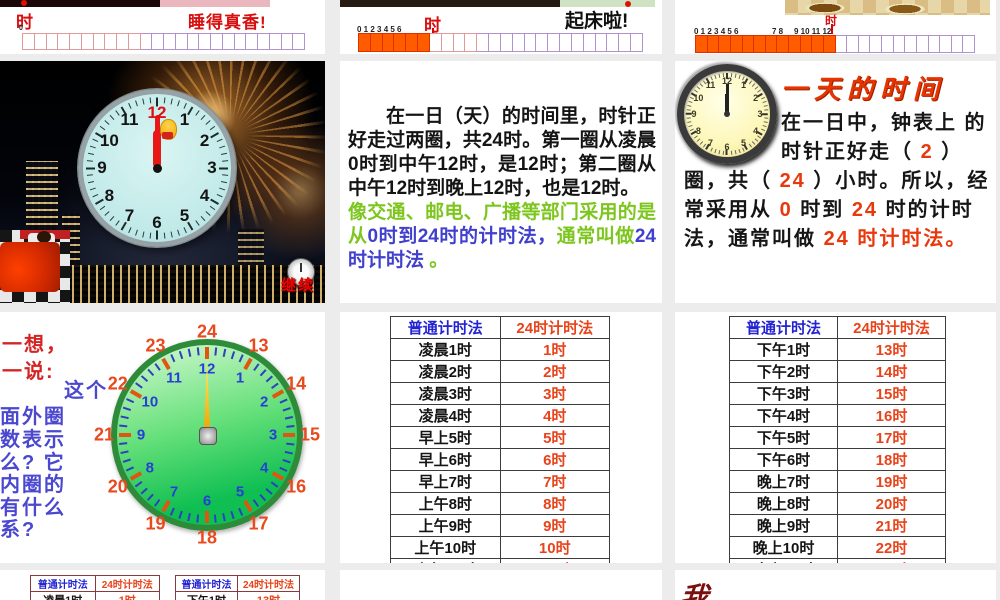 Image resolution: width=1000 pixels, height=600 pixels. What do you see at coordinates (240, 378) in the screenshot?
I see `clock-numeral: 1` at bounding box center [240, 378].